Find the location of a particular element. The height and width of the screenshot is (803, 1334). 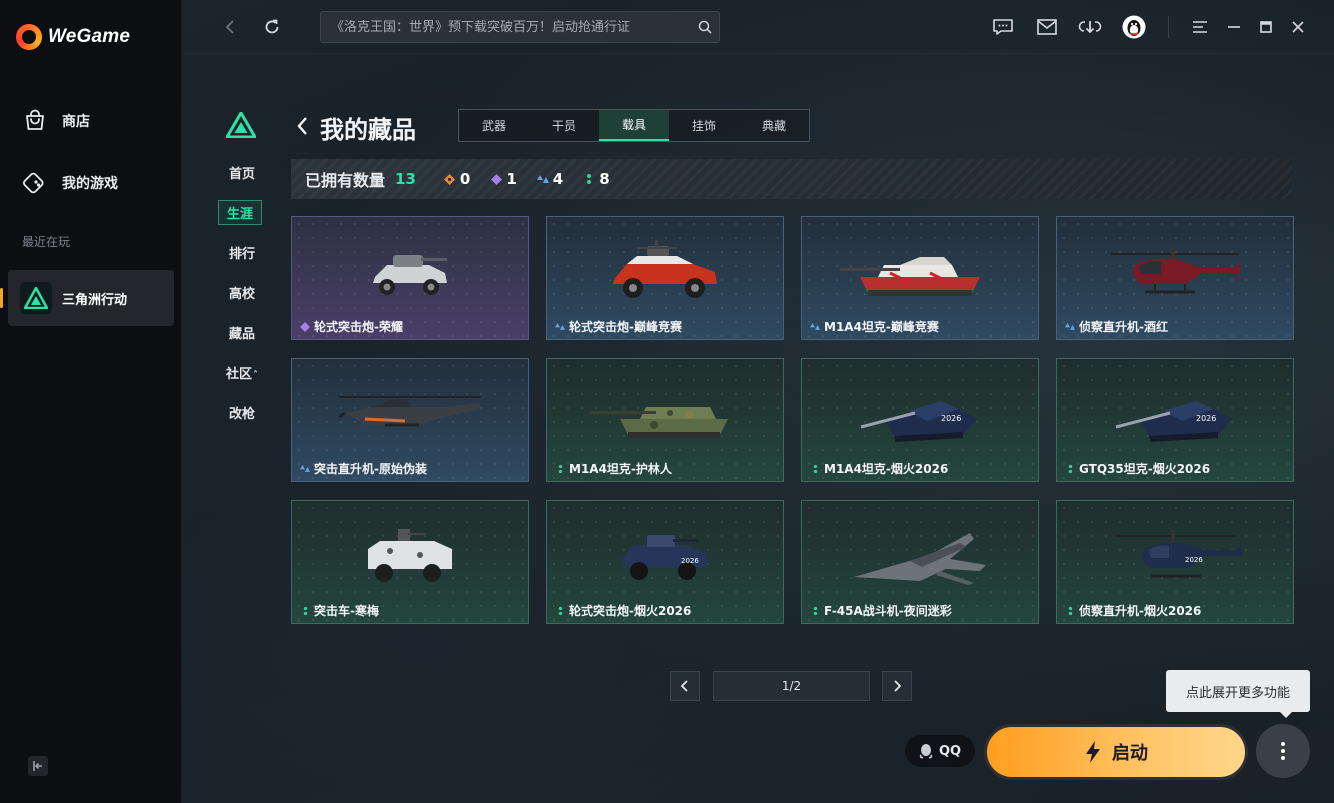

vehicle-name: 轮式突击炮-巅峰竞赛 is located at coordinates (625, 327).